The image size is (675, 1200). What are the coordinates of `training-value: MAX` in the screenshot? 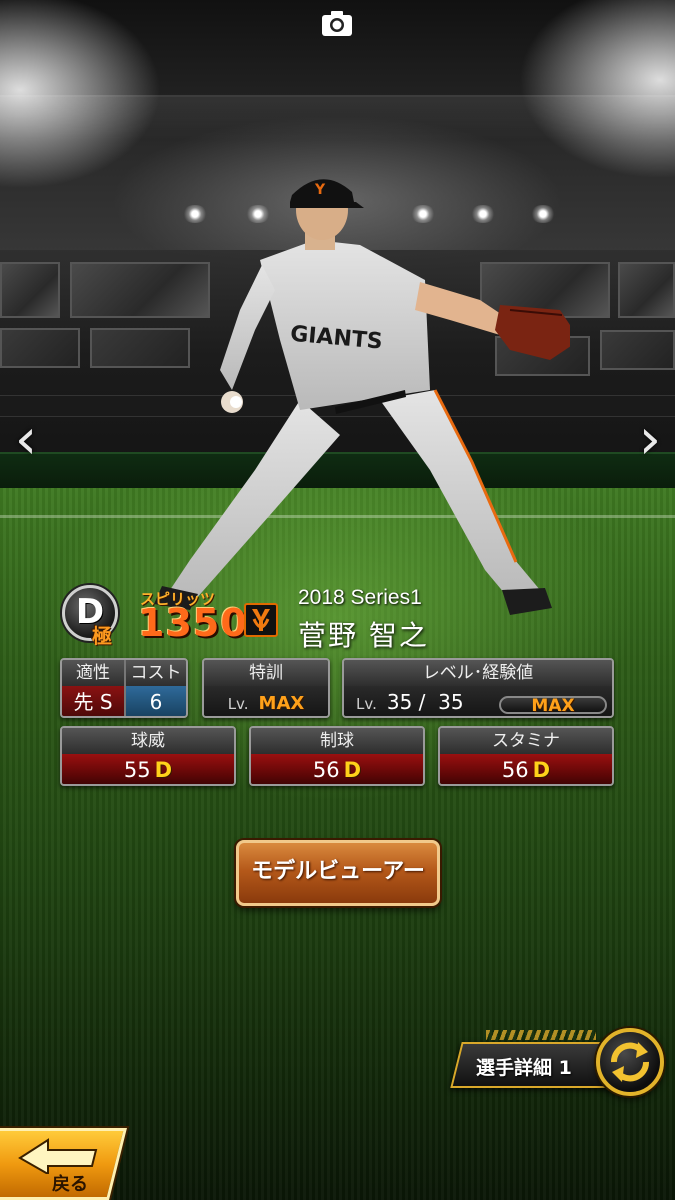 It's located at (281, 703).